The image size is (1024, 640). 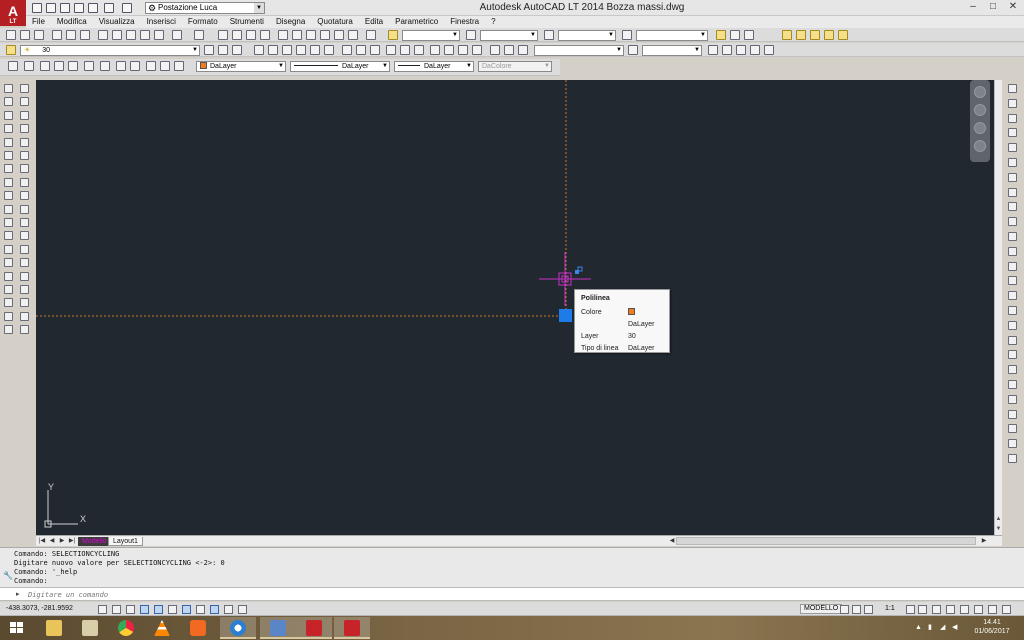 What do you see at coordinates (103, 35) in the screenshot?
I see `cut-icon` at bounding box center [103, 35].